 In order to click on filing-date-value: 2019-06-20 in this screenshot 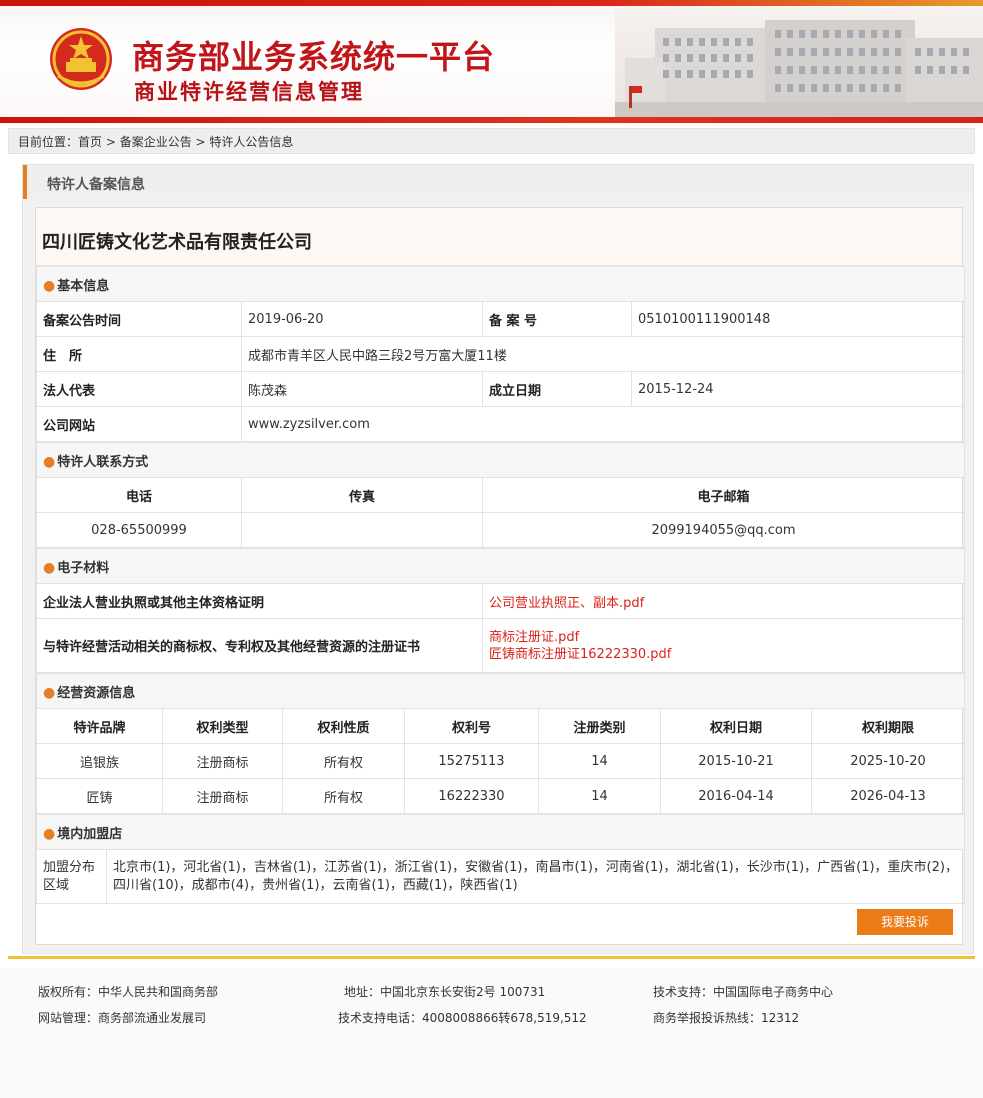, I will do `click(362, 319)`.